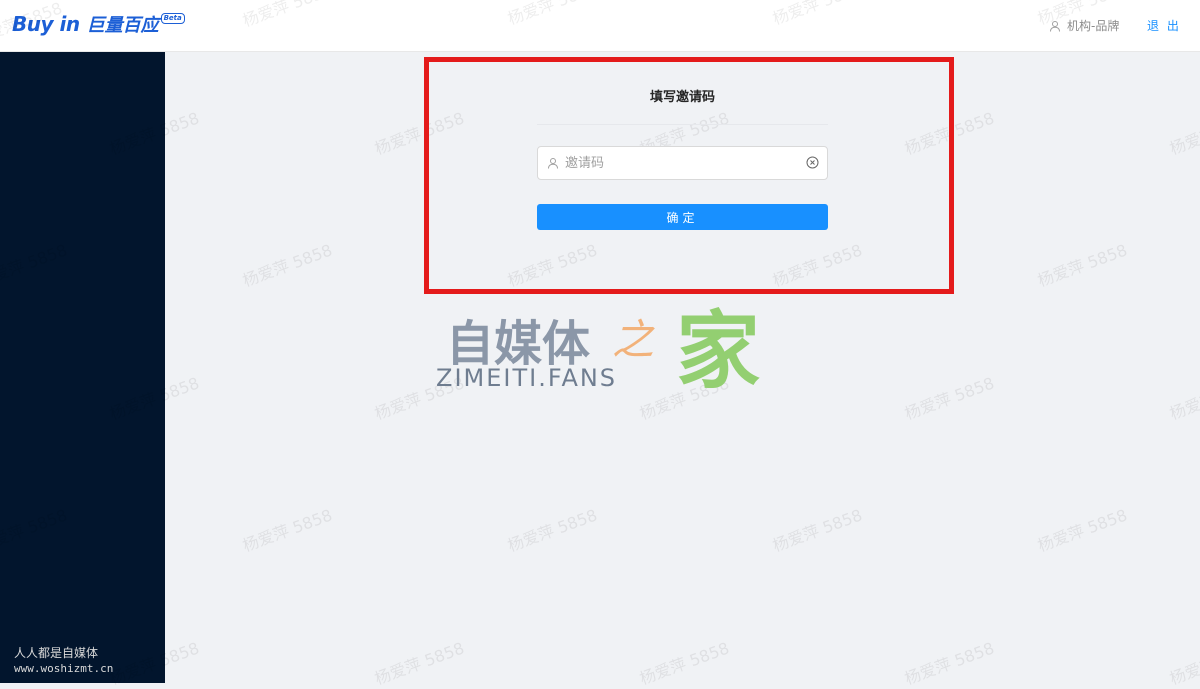 This screenshot has width=1200, height=689. What do you see at coordinates (682, 124) in the screenshot?
I see `divider` at bounding box center [682, 124].